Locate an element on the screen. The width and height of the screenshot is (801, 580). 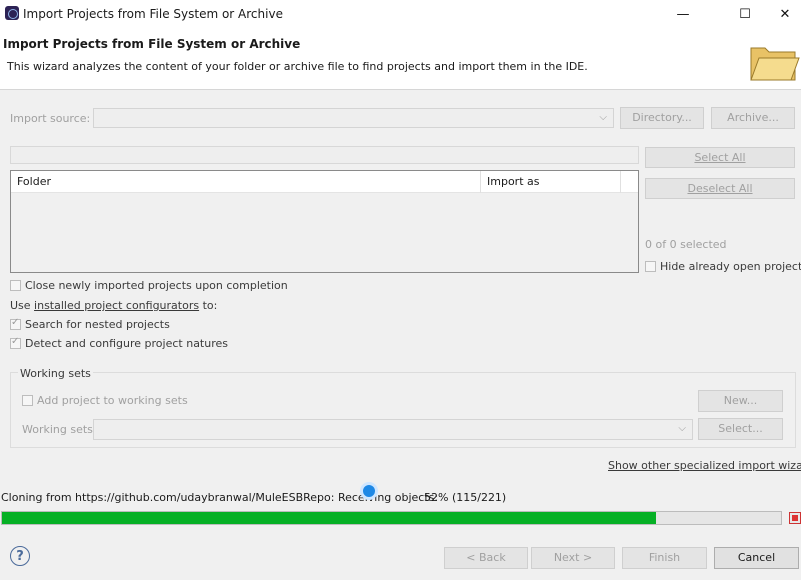
import-source-label: Import source: is located at coordinates (50, 118).